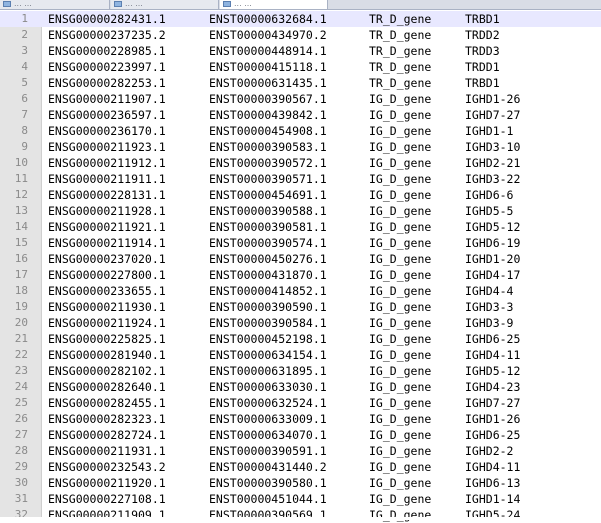  What do you see at coordinates (268, 515) in the screenshot?
I see `transcript-id-cell: ENST00000390569.1` at bounding box center [268, 515].